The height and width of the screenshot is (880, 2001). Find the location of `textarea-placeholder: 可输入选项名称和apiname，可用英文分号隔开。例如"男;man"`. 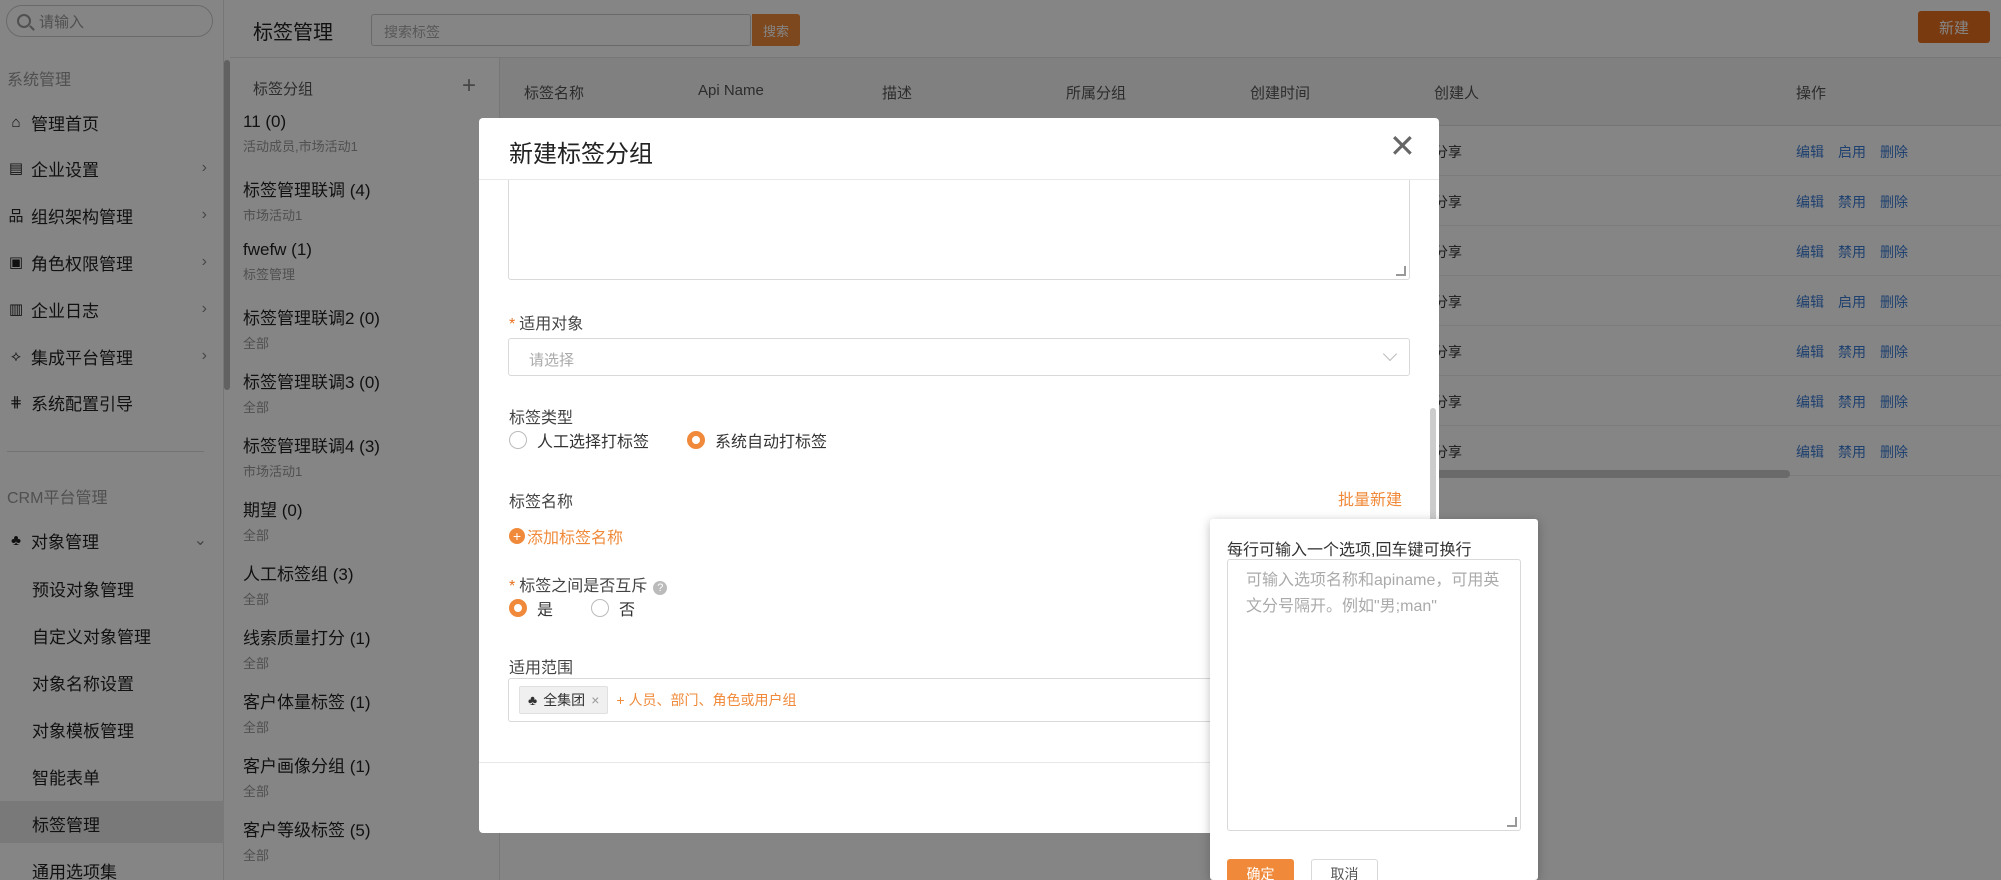

textarea-placeholder: 可输入选项名称和apiname，可用英文分号隔开。例如"男;man" is located at coordinates (1373, 593).